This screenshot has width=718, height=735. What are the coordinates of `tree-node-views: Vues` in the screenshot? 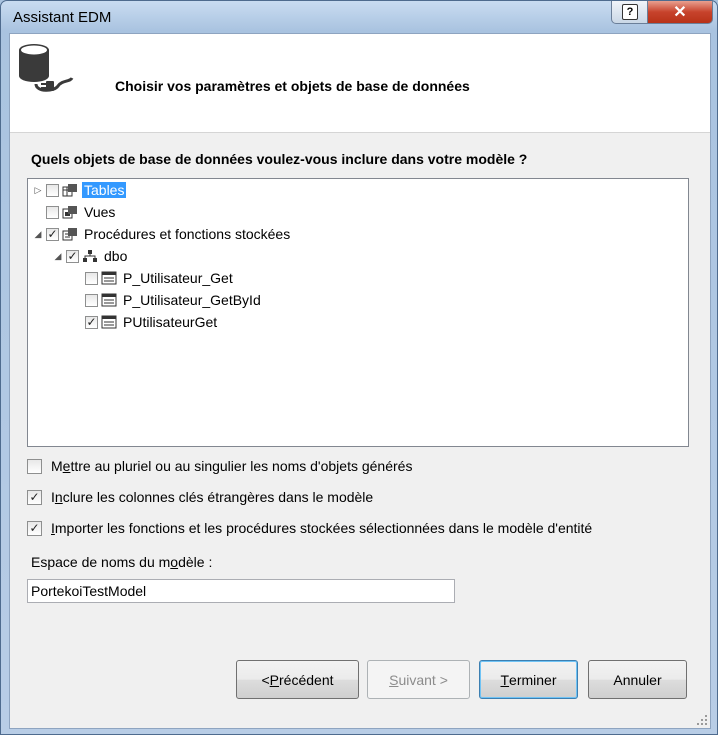 It's located at (81, 212).